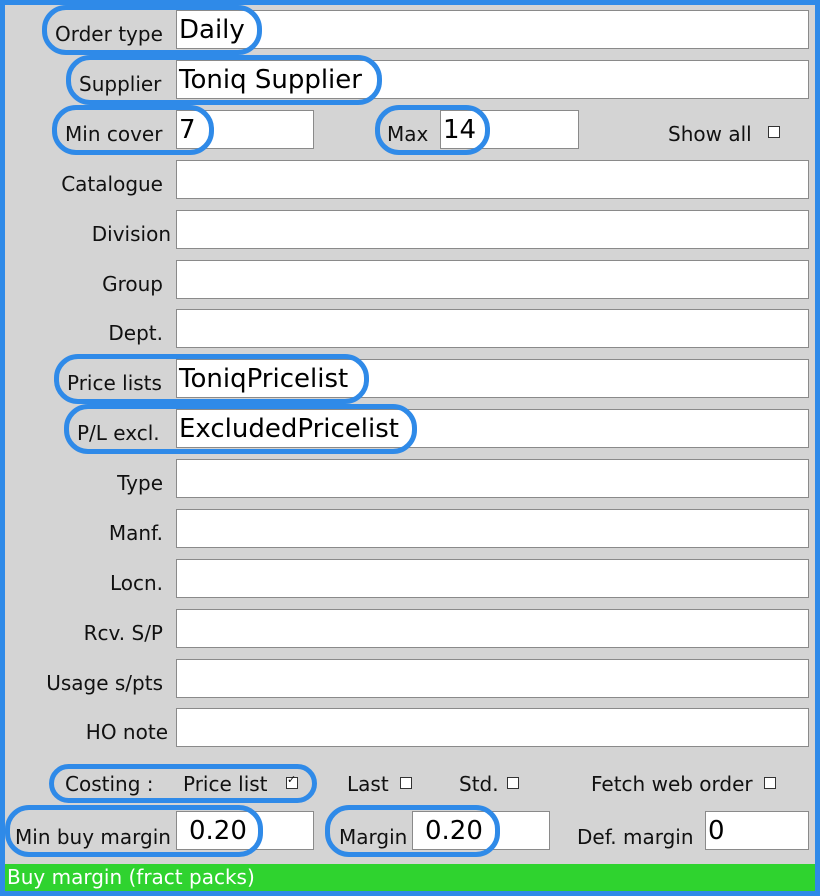  I want to click on min-cover-field: 7, so click(245, 129).